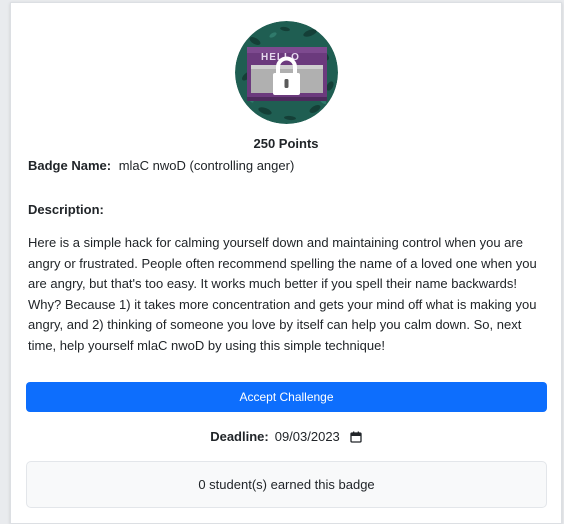 This screenshot has width=564, height=524. What do you see at coordinates (286, 397) in the screenshot?
I see `accept-challenge-button: Accept Challenge` at bounding box center [286, 397].